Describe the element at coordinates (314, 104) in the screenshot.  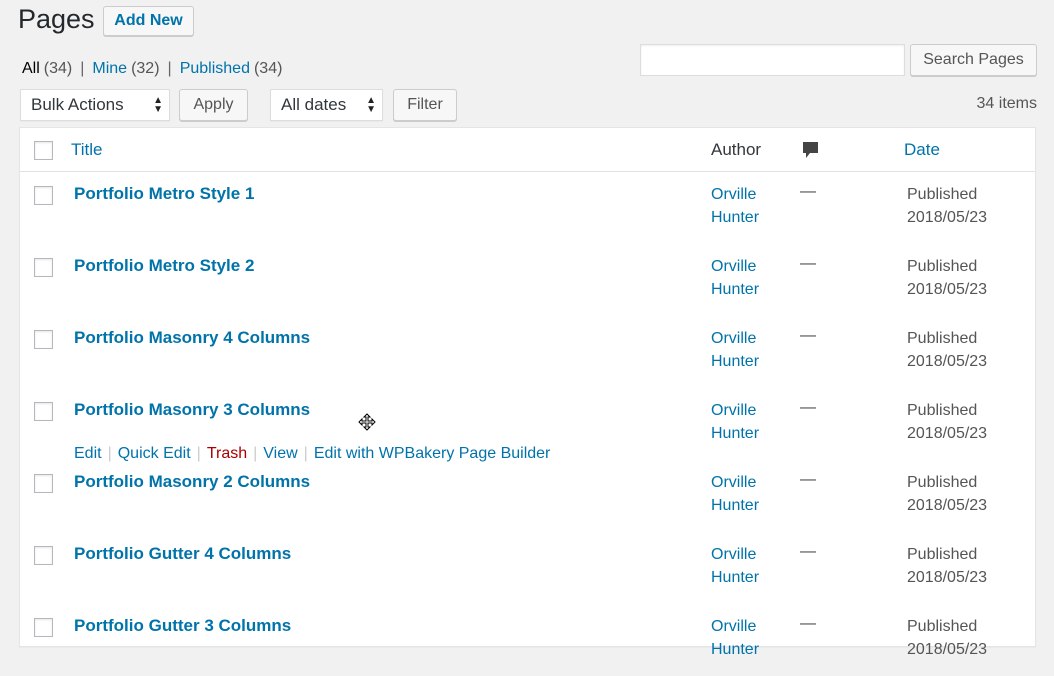
I see `date-filter-value: All dates` at that location.